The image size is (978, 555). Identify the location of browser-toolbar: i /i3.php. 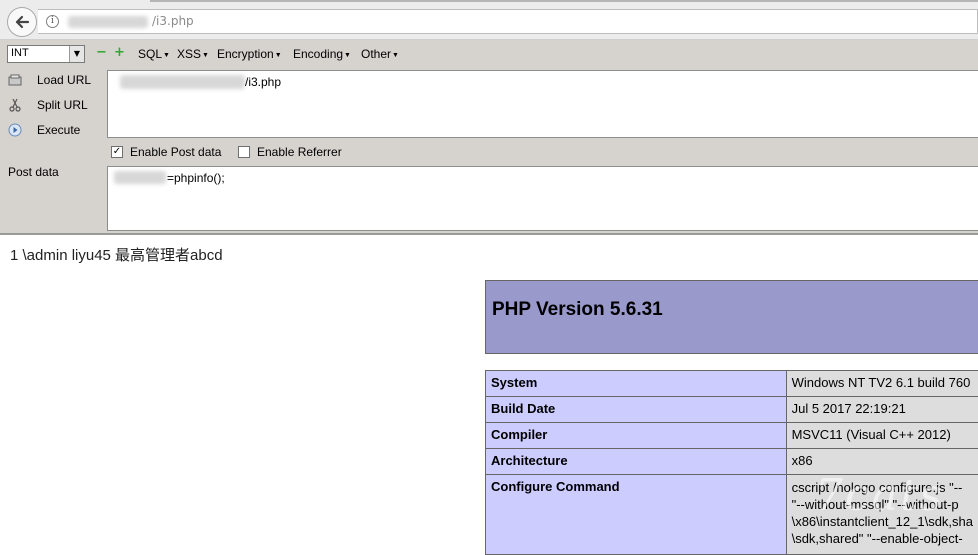
(489, 20).